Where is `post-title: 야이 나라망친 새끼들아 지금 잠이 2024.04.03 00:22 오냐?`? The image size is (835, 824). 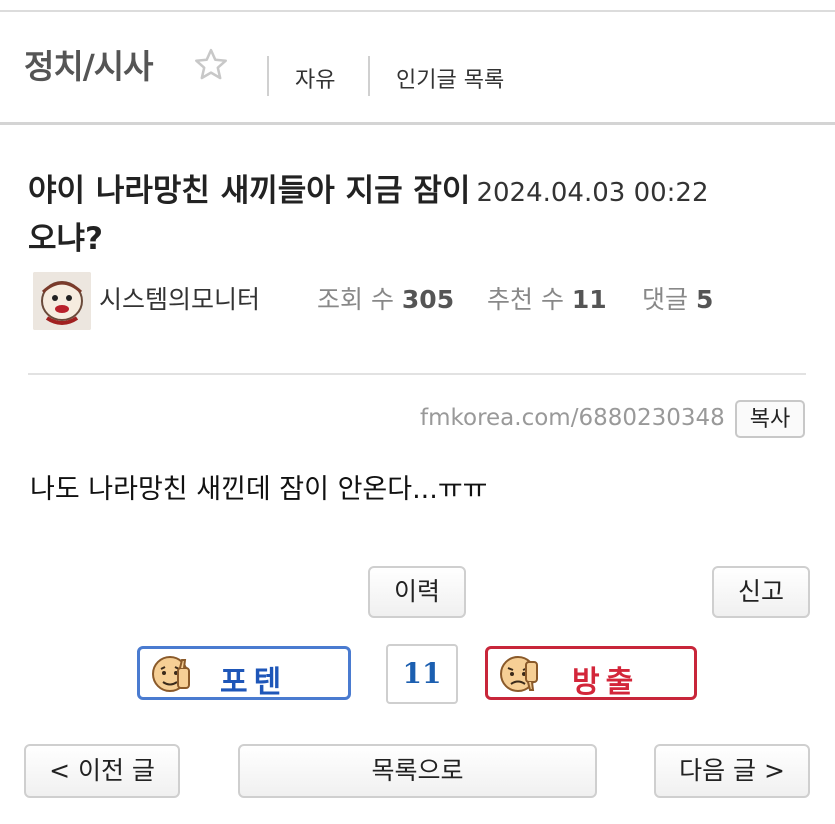 post-title: 야이 나라망친 새끼들아 지금 잠이 2024.04.03 00:22 오냐? is located at coordinates (423, 215).